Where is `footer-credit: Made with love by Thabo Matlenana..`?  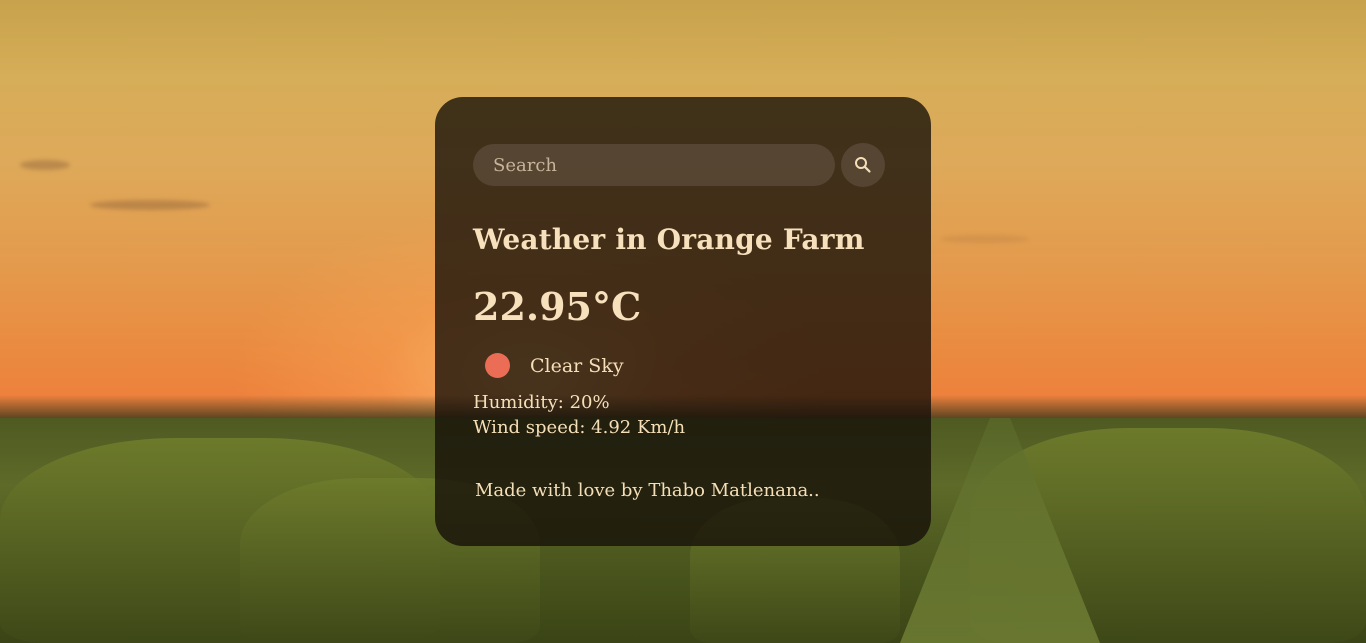
footer-credit: Made with love by Thabo Matlenana.. is located at coordinates (647, 490).